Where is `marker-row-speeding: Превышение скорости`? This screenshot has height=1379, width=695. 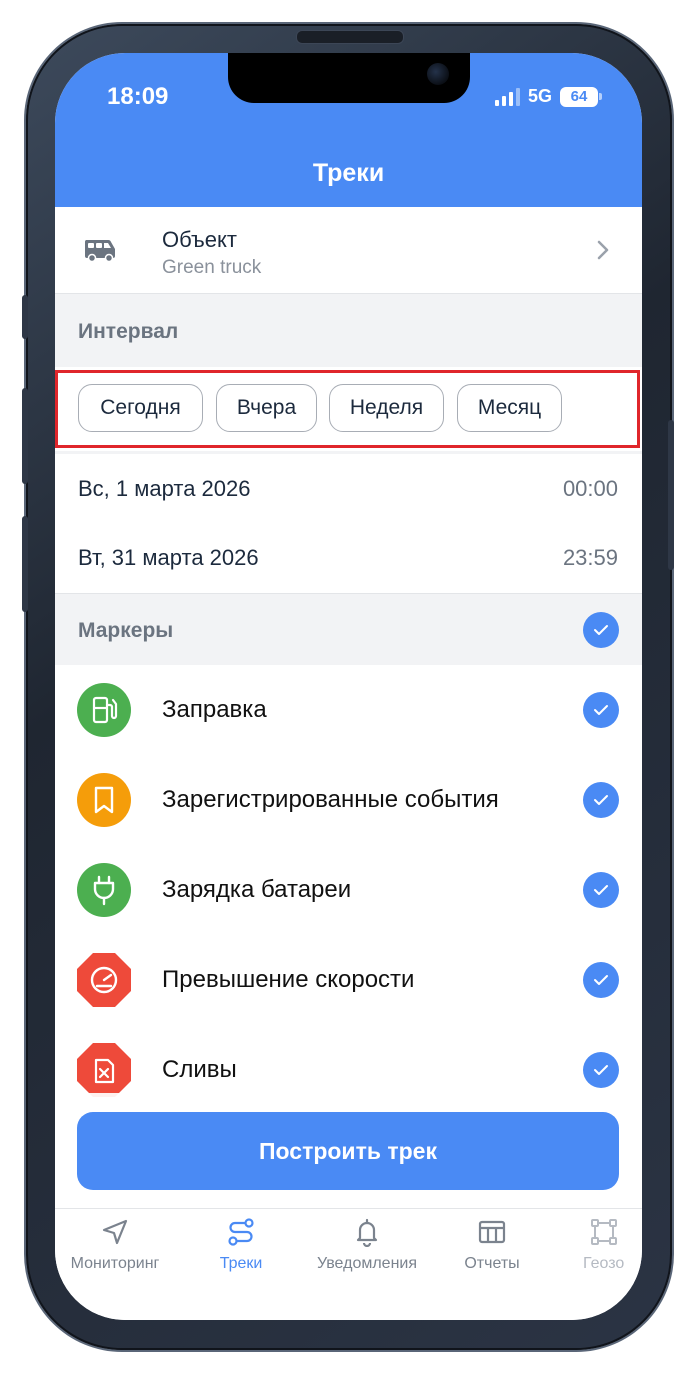 marker-row-speeding: Превышение скорости is located at coordinates (348, 980).